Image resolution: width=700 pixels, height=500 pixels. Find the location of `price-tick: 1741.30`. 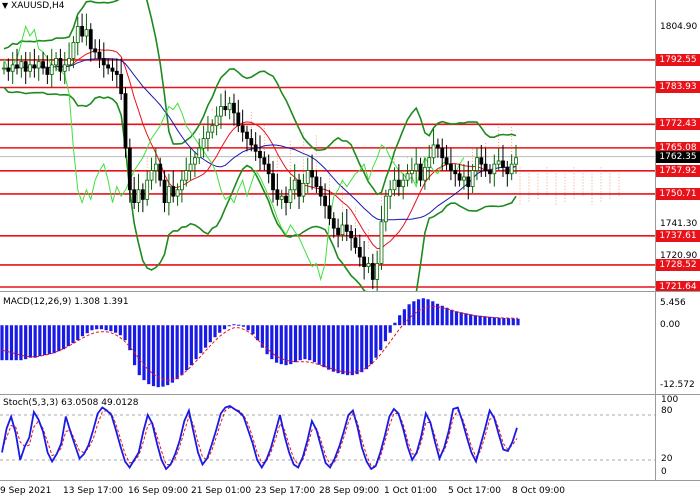

price-tick: 1741.30 is located at coordinates (679, 224).